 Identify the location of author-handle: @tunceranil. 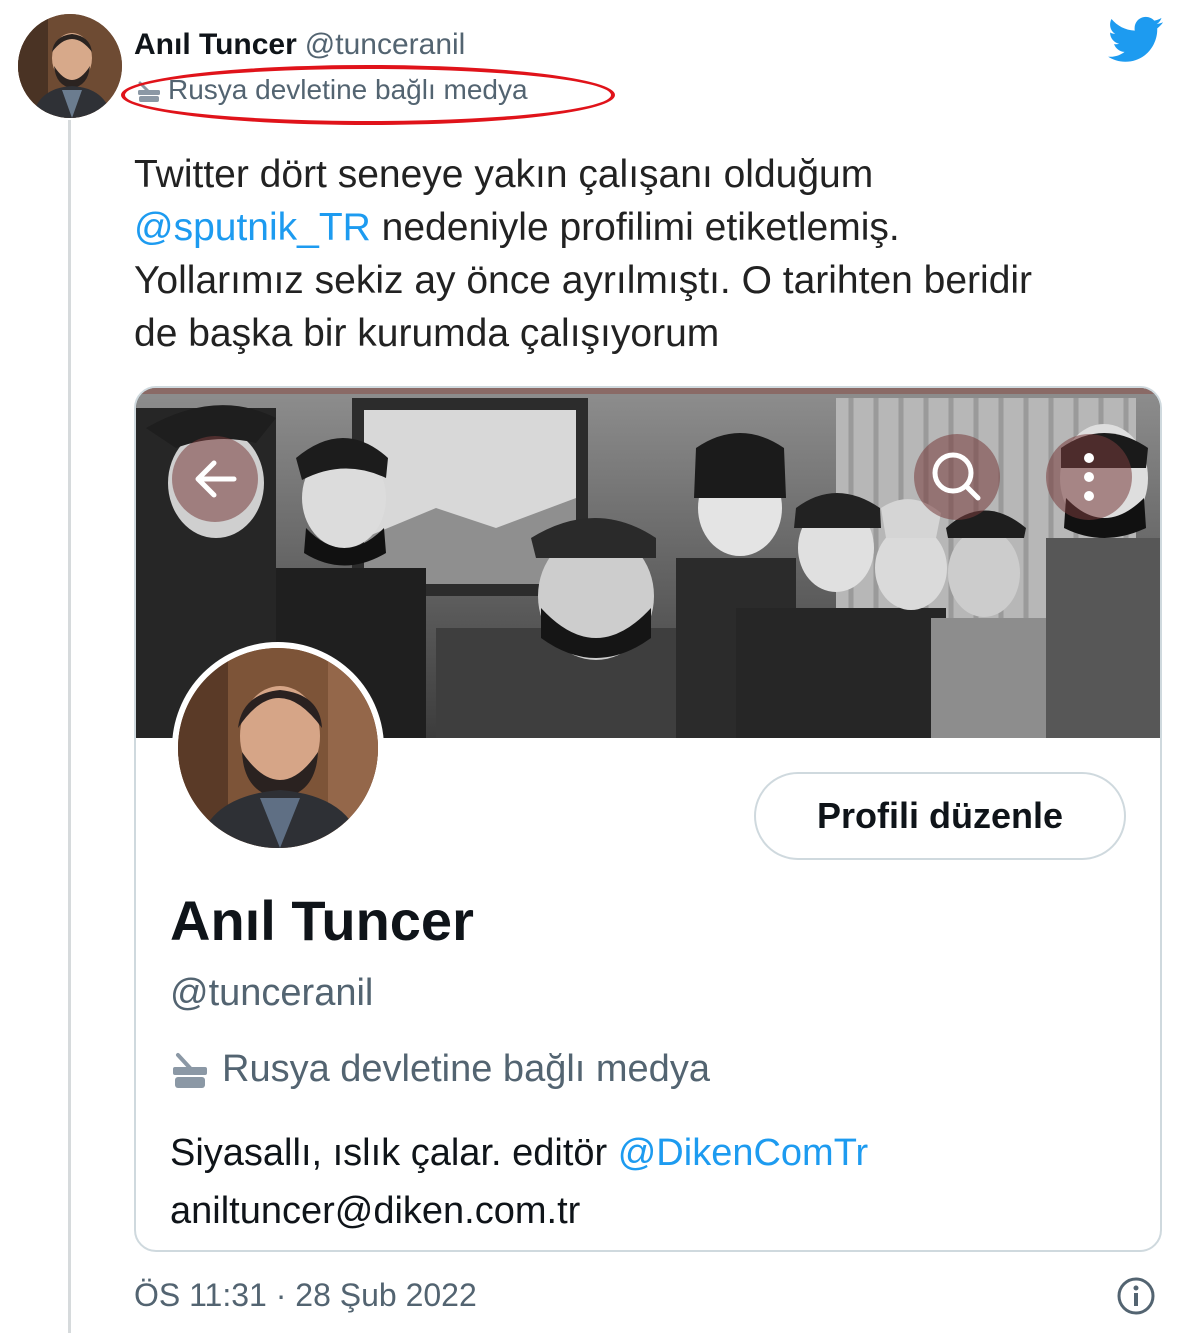
(385, 44).